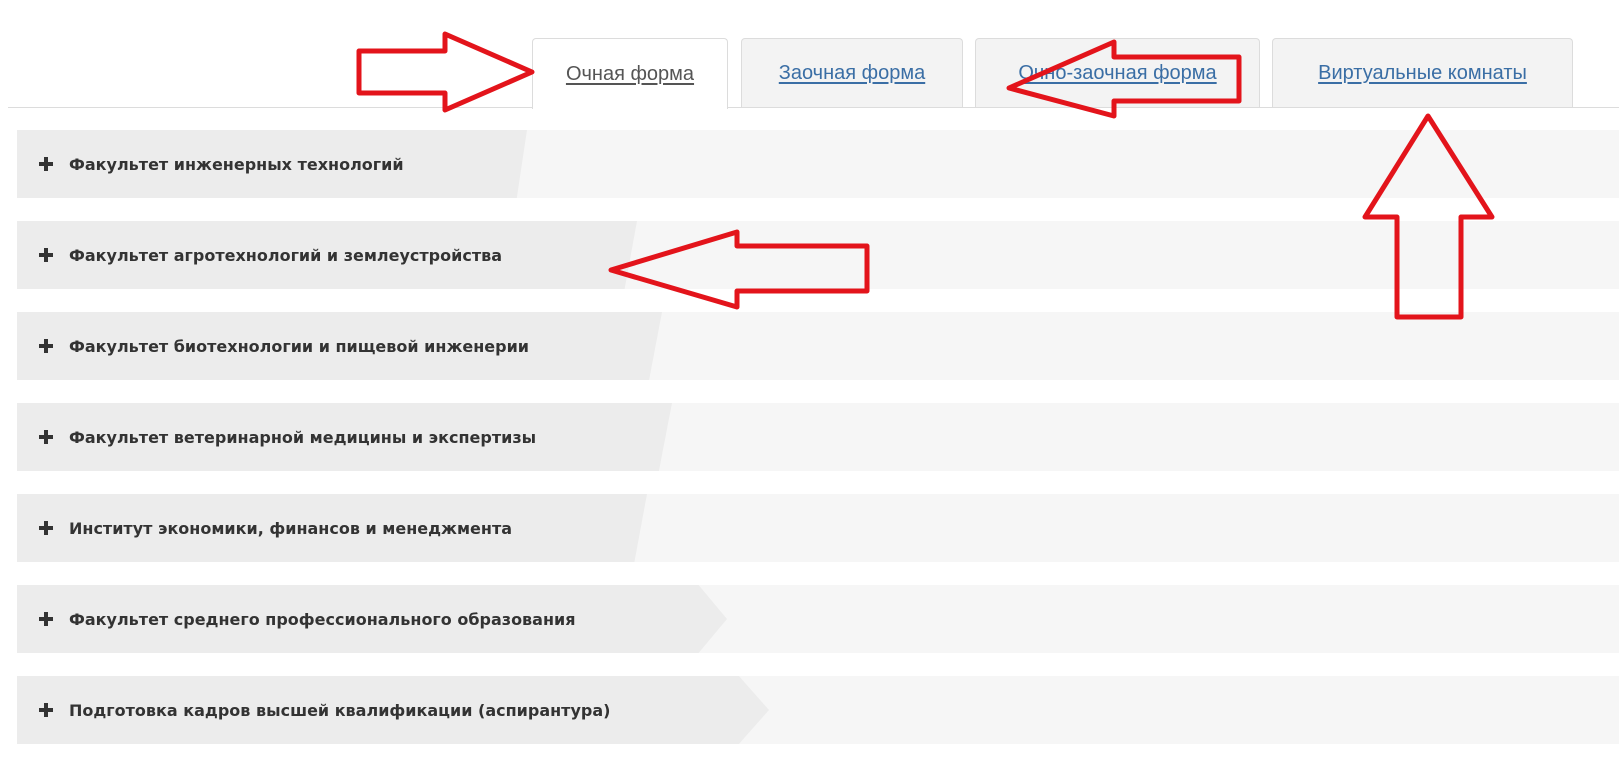 This screenshot has width=1619, height=767. I want to click on arrow-right-annotation, so click(445, 72).